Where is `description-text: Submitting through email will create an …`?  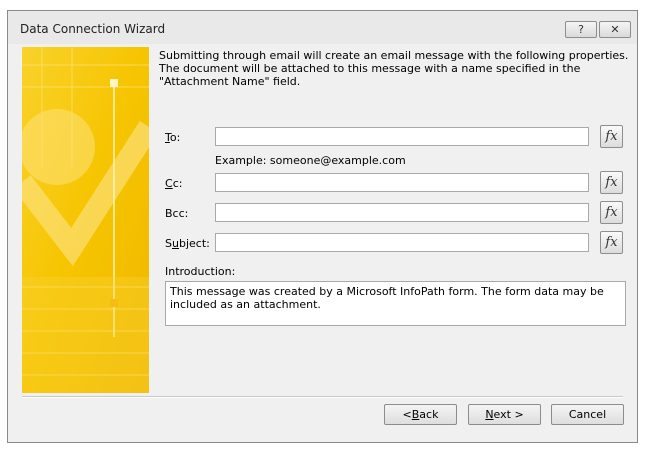
description-text: Submitting through email will create an … is located at coordinates (394, 68).